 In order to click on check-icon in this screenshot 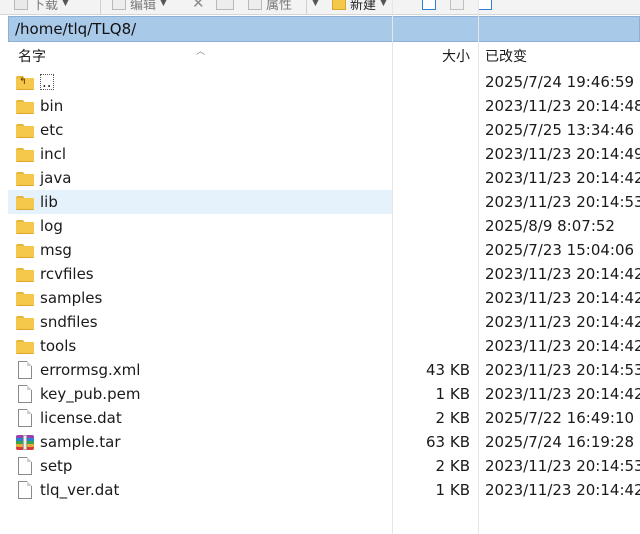, I will do `click(485, 5)`.